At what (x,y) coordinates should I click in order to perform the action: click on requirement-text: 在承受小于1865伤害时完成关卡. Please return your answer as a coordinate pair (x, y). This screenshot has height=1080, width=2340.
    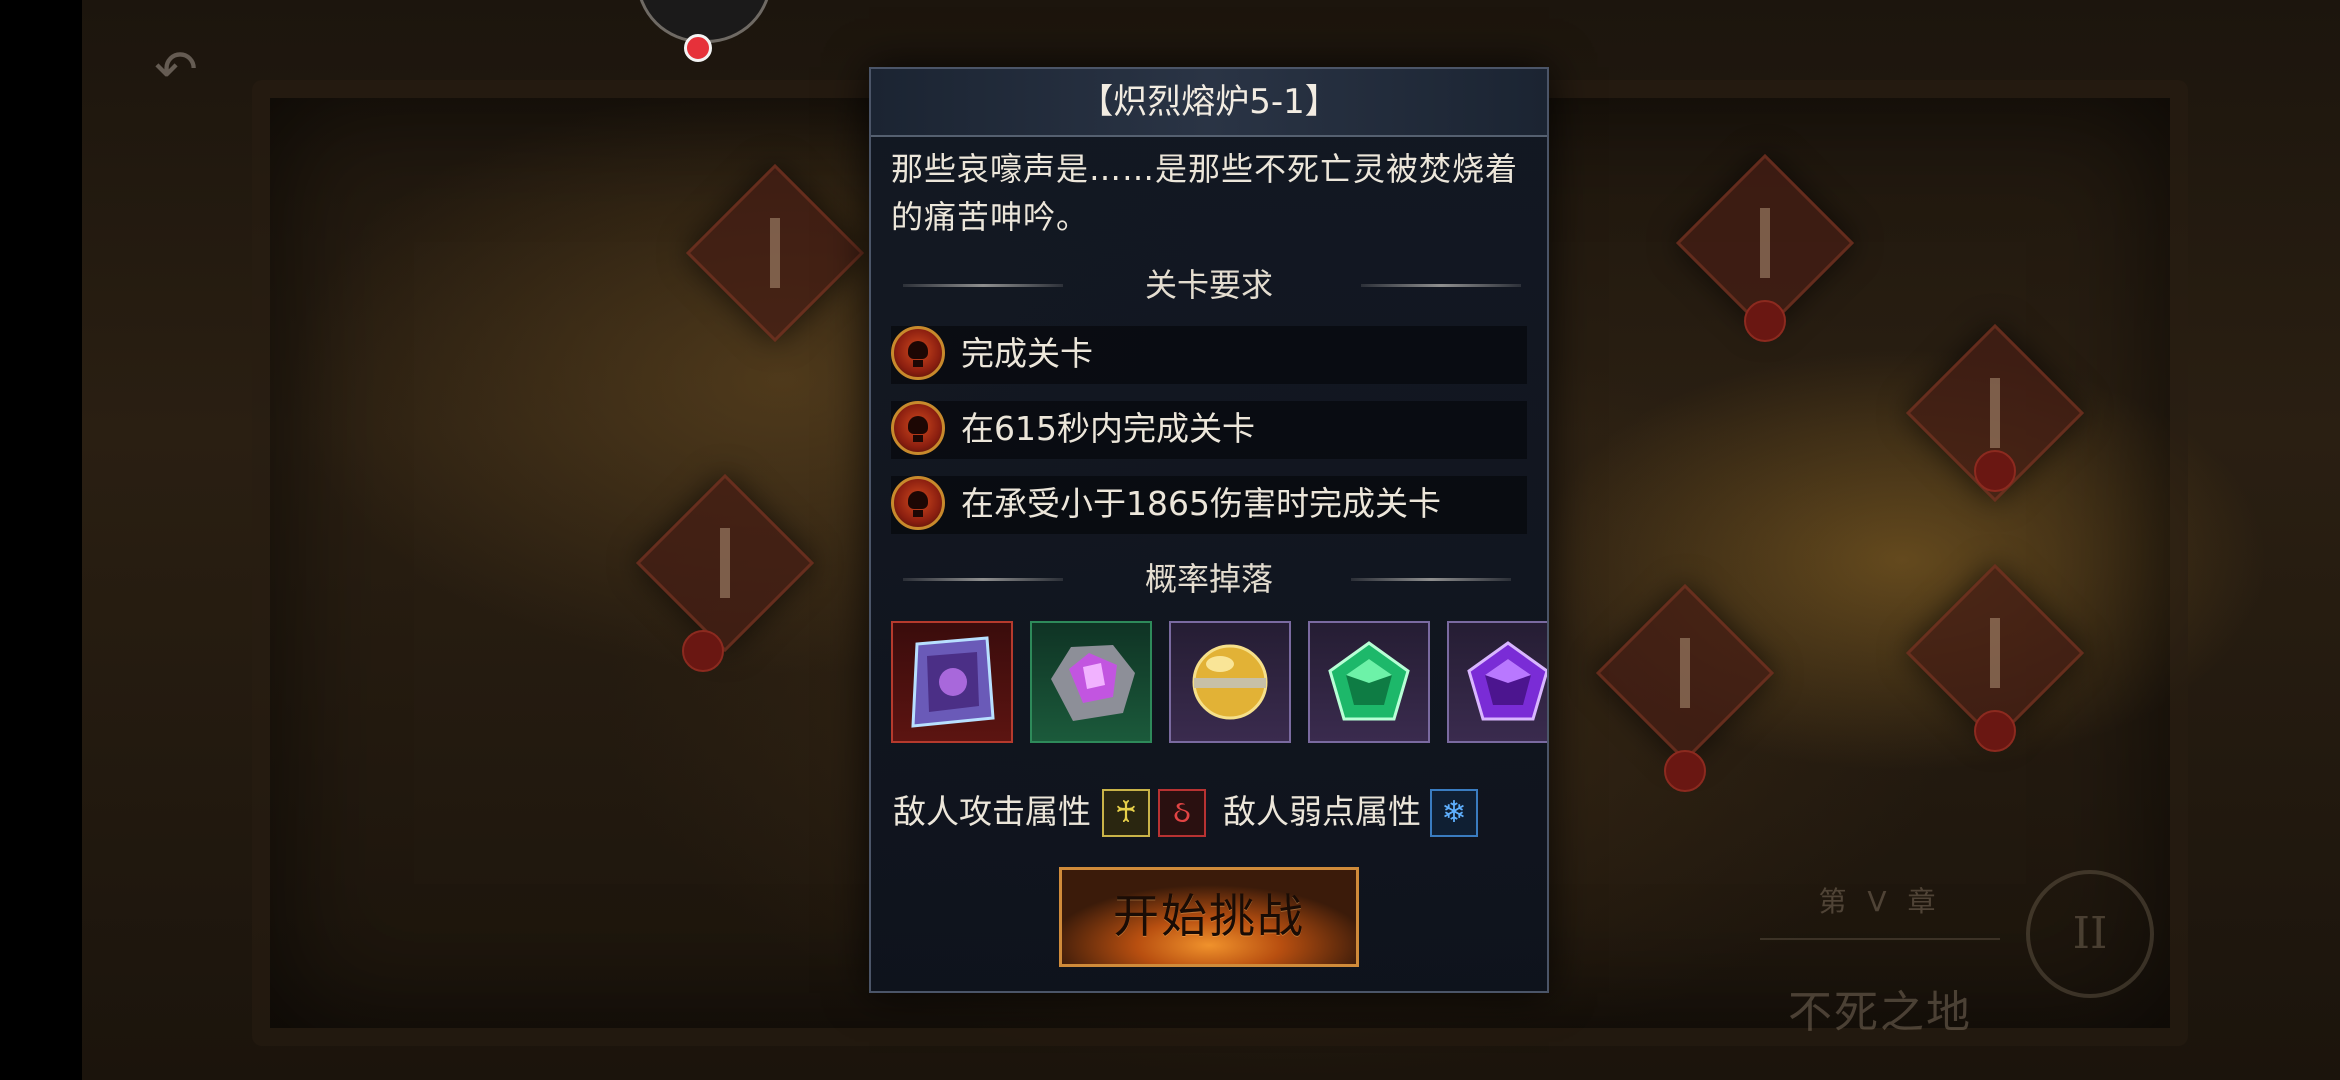
    Looking at the image, I should click on (1201, 503).